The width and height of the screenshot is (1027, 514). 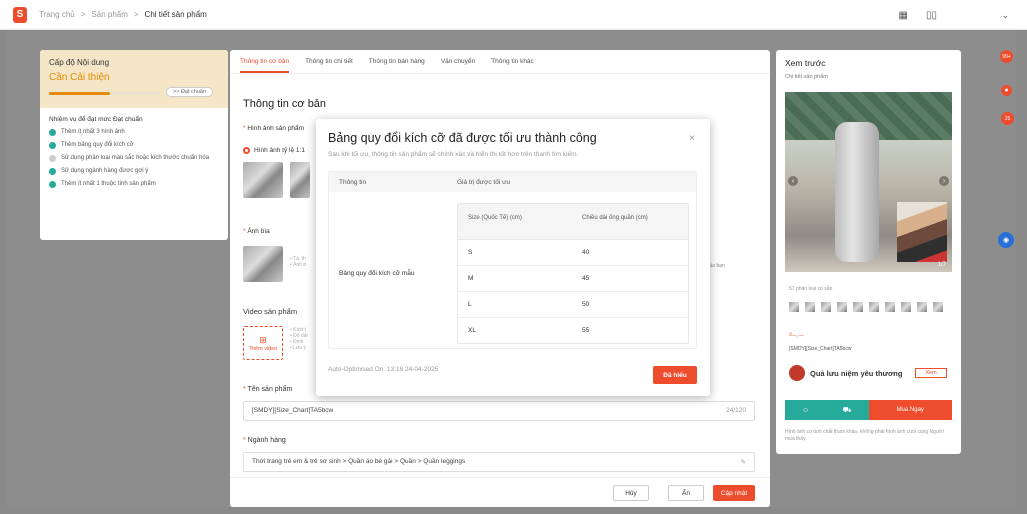 What do you see at coordinates (263, 264) in the screenshot?
I see `cover-image-thumb` at bounding box center [263, 264].